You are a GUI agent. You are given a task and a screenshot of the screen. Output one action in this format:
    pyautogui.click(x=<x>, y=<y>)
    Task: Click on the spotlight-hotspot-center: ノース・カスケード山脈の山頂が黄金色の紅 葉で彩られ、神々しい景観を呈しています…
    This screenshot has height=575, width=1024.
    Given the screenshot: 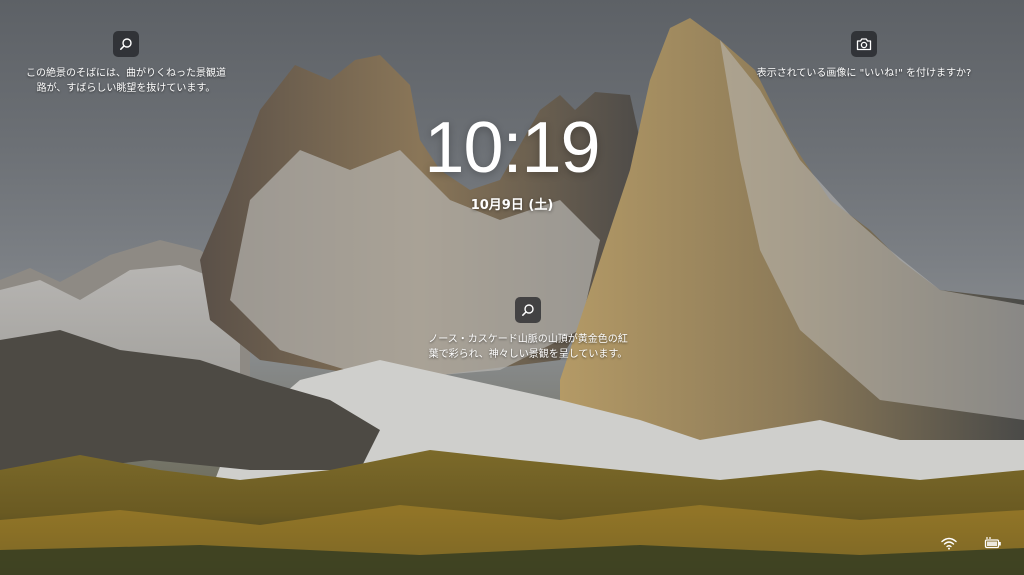 What is the action you would take?
    pyautogui.click(x=528, y=329)
    